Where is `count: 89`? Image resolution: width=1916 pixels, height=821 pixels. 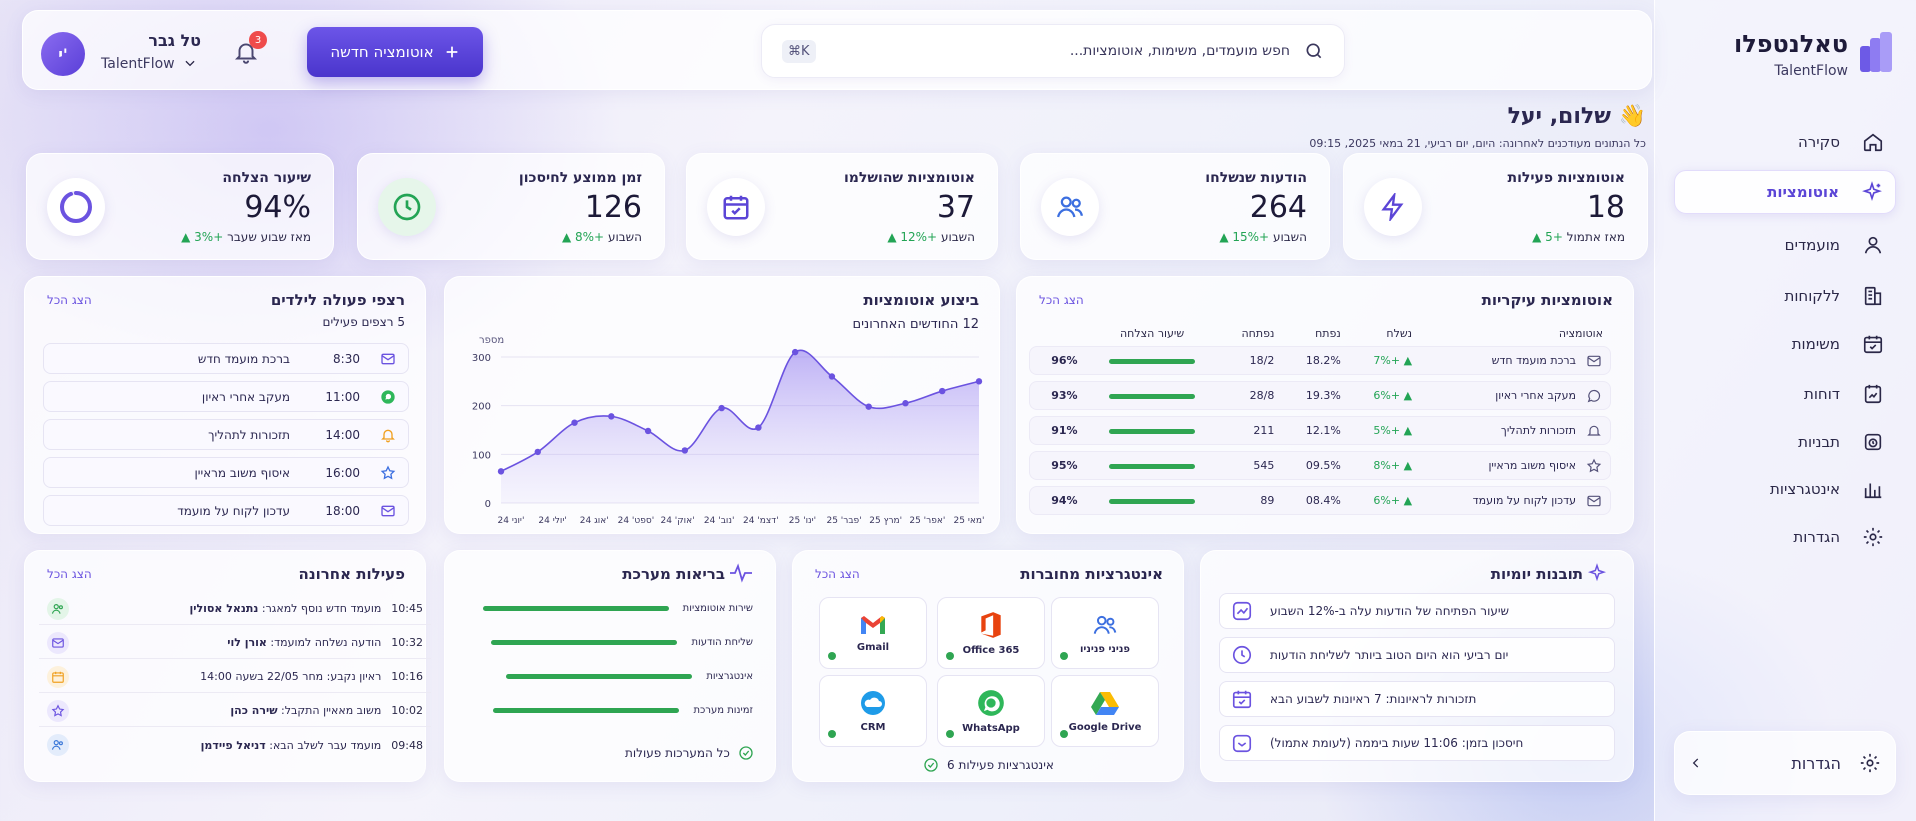
count: 89 is located at coordinates (1250, 500).